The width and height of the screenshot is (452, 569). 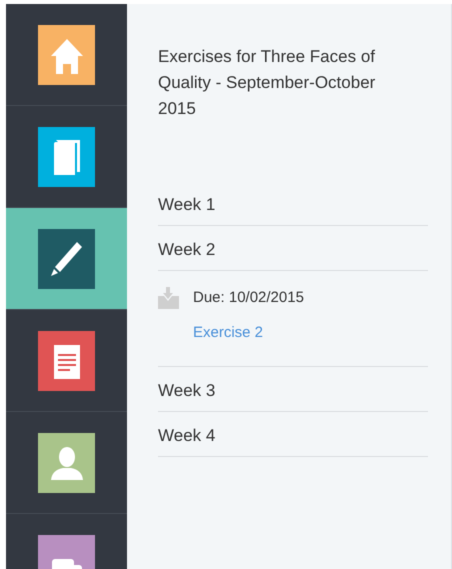 I want to click on week-header: Week 3, so click(x=293, y=389).